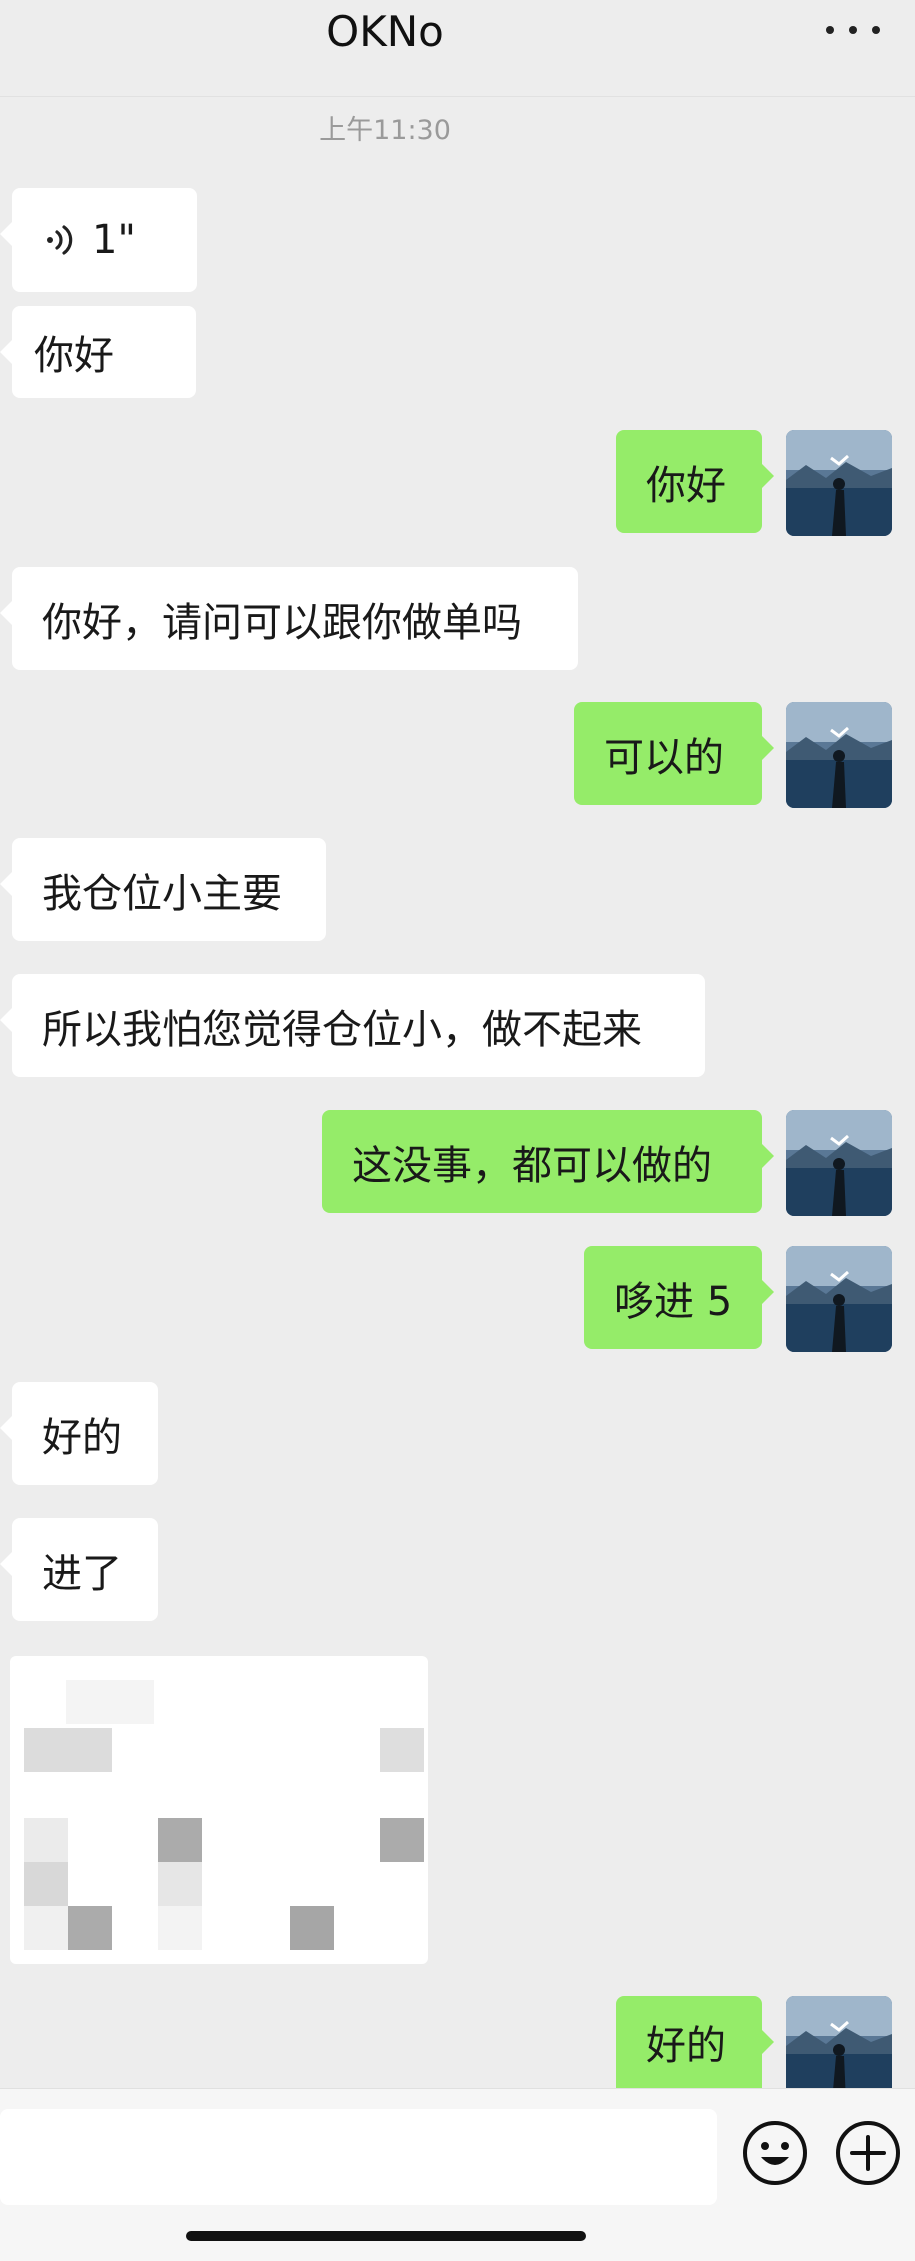 This screenshot has width=915, height=2261. I want to click on message-bubble-incoming: 你好, so click(98, 352).